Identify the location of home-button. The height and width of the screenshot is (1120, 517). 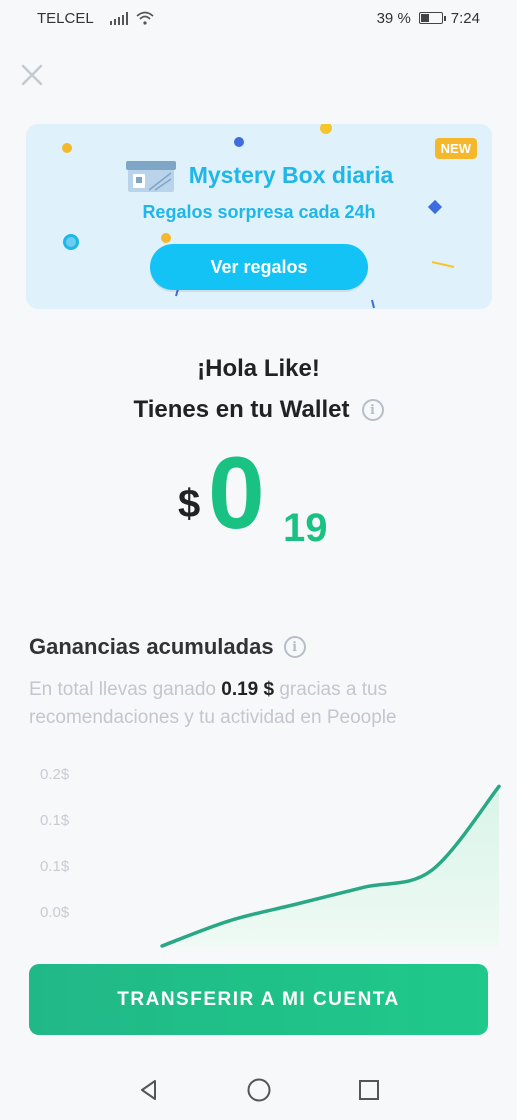
(259, 1090).